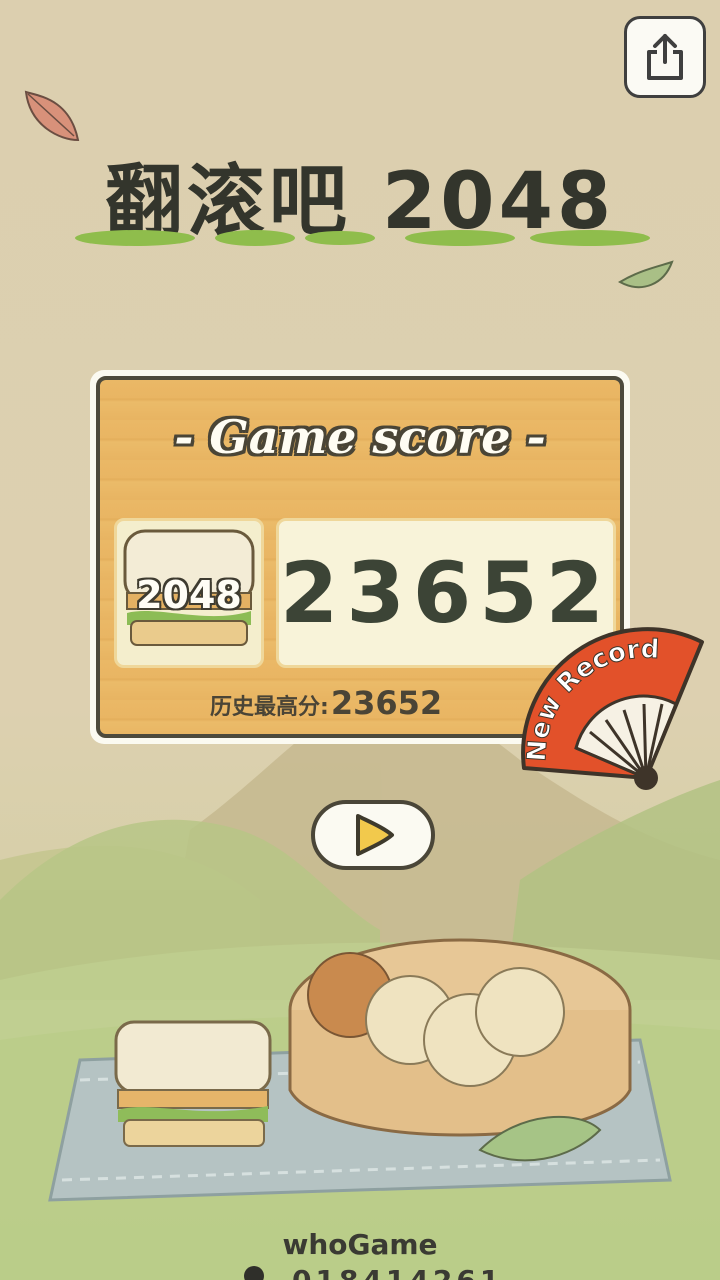 This screenshot has height=1280, width=720. Describe the element at coordinates (397, 1272) in the screenshot. I see `footer-id: 018414261` at that location.